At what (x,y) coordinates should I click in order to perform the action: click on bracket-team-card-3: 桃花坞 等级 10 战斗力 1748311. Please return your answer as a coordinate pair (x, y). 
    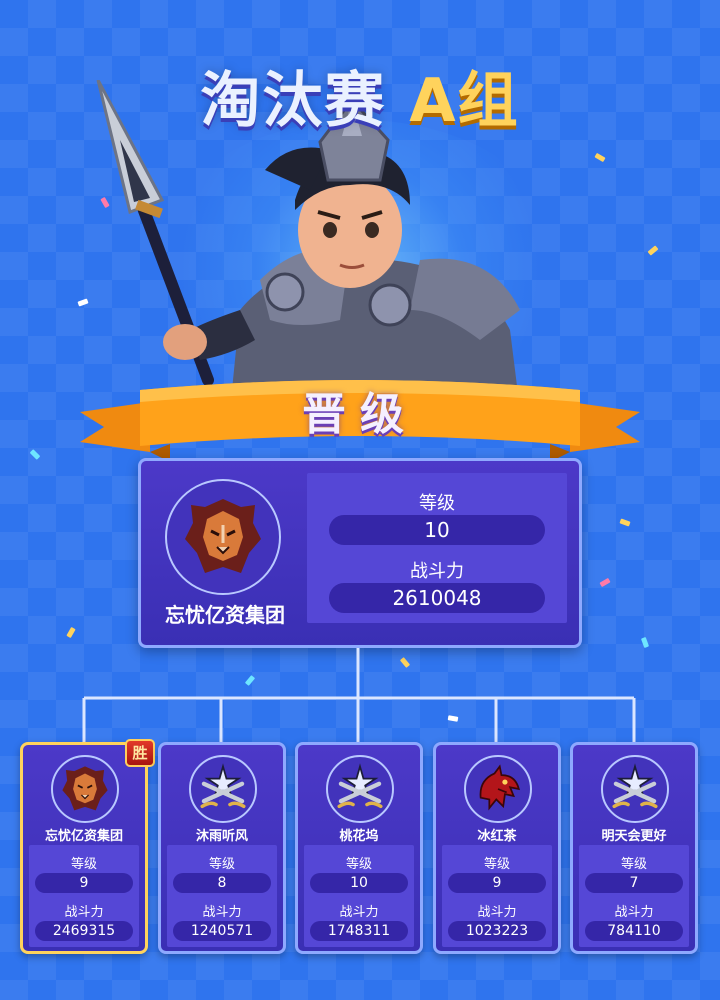
    Looking at the image, I should click on (359, 848).